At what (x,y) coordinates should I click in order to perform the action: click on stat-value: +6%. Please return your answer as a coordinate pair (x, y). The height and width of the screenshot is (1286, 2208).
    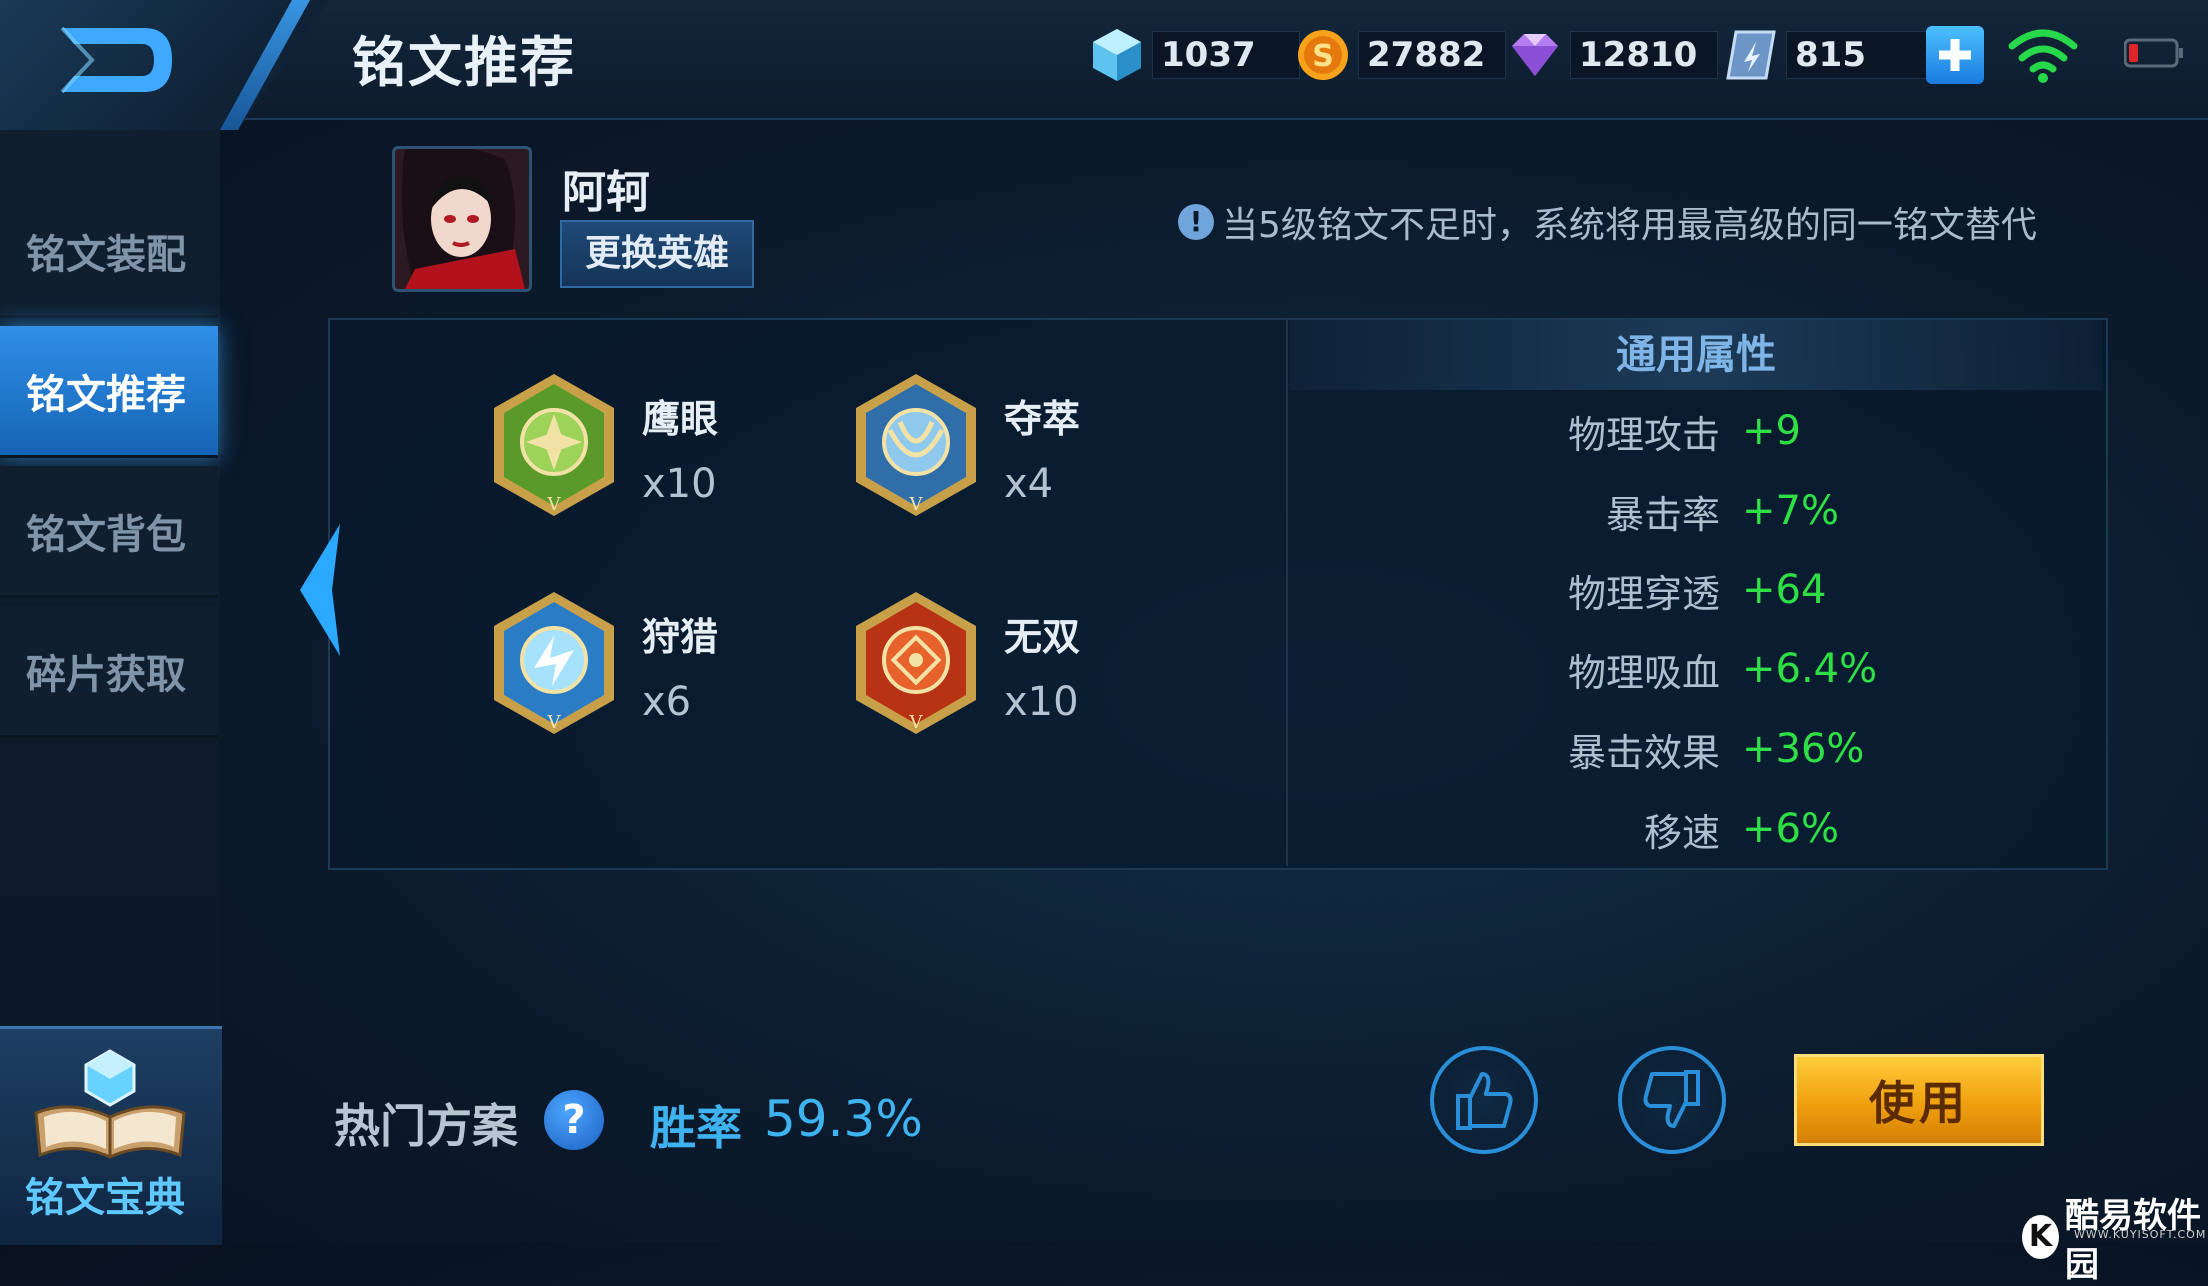
    Looking at the image, I should click on (1790, 829).